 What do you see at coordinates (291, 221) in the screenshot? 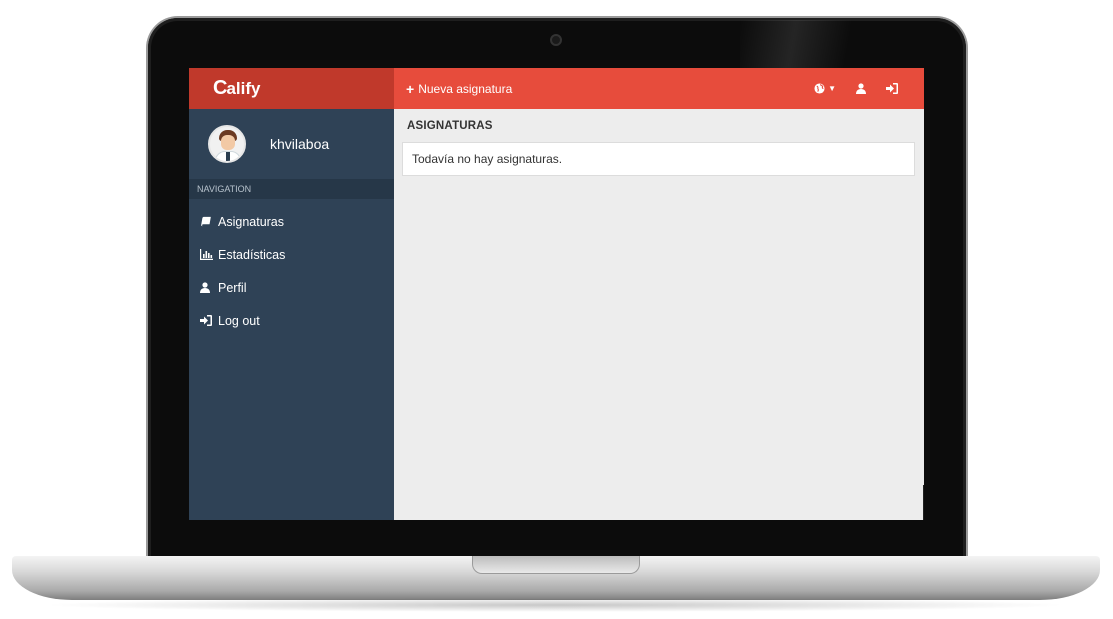
I see `sidebar-item-asignaturas: Asignaturas` at bounding box center [291, 221].